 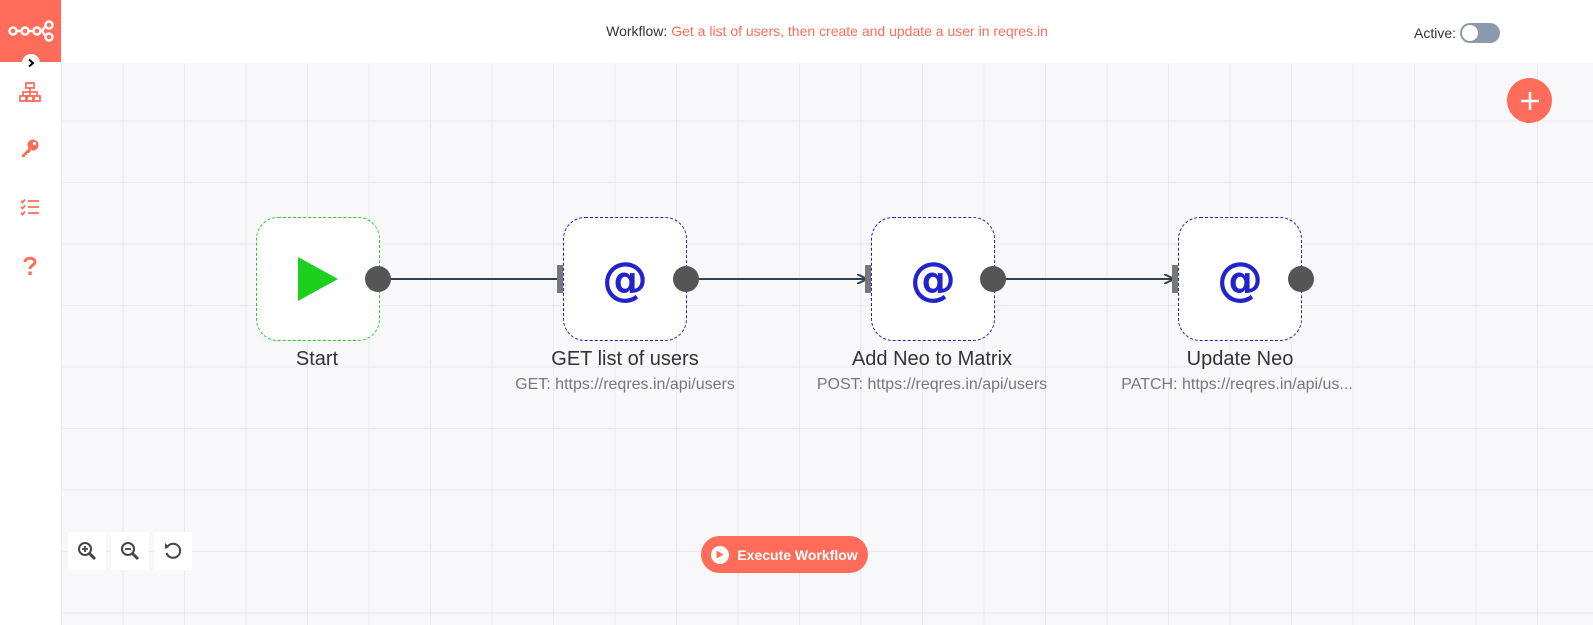 I want to click on key-icon, so click(x=30, y=148).